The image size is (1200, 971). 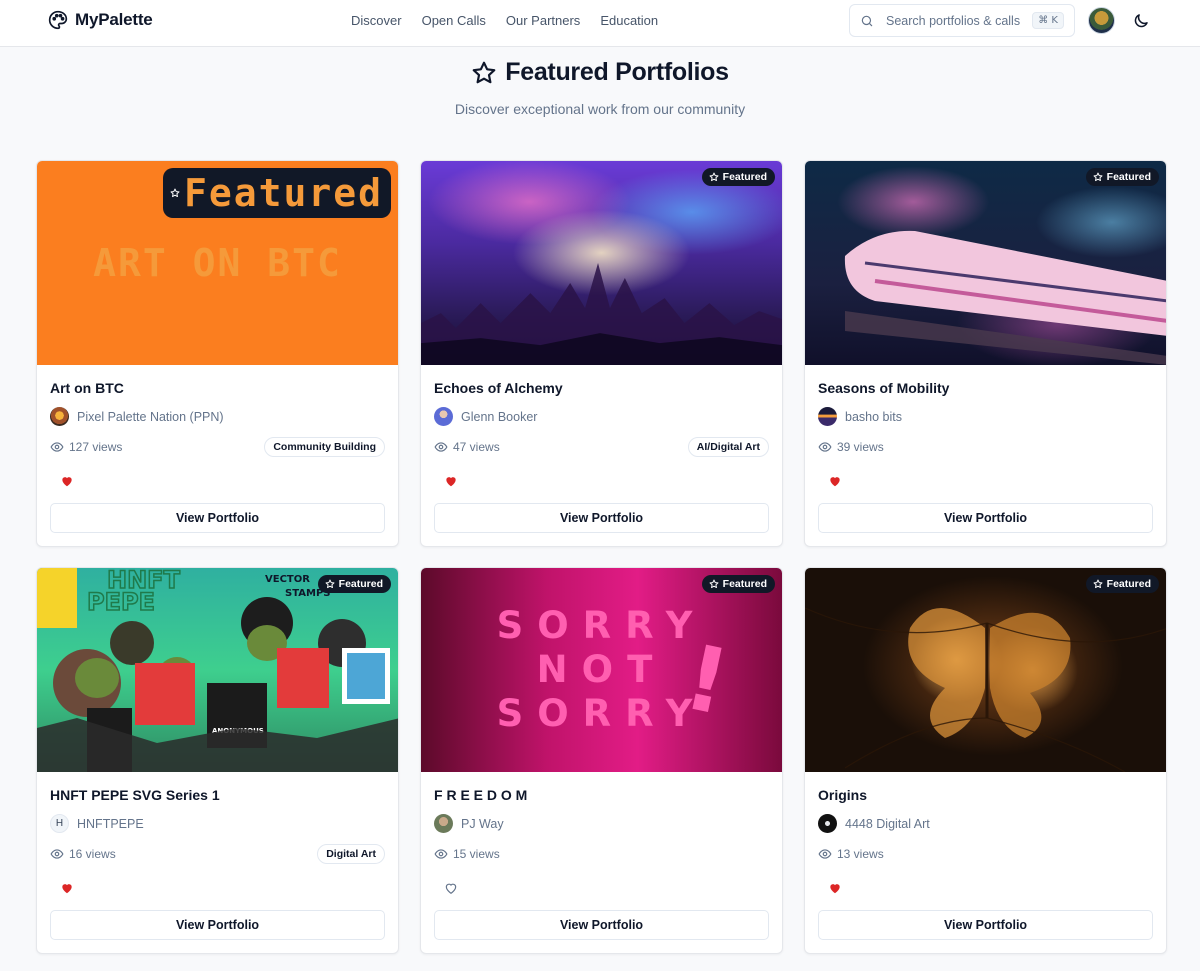 I want to click on category-tag: Digital Art, so click(x=351, y=853).